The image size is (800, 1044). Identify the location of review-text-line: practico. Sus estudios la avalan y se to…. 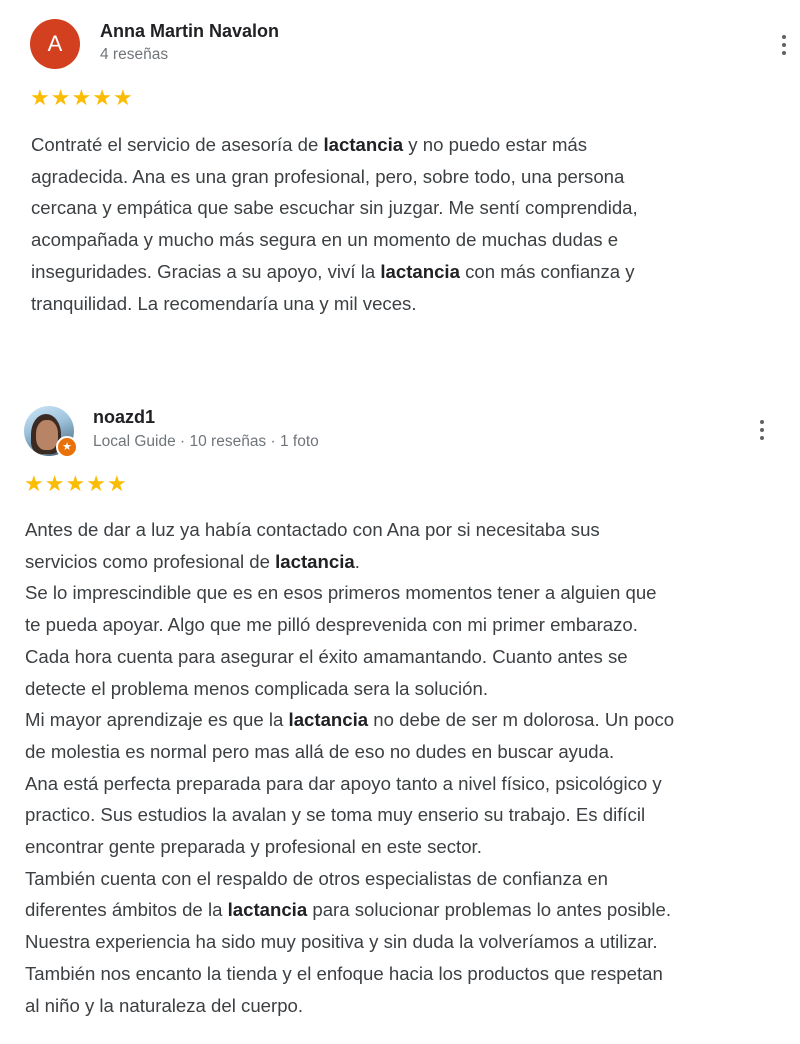
(335, 815).